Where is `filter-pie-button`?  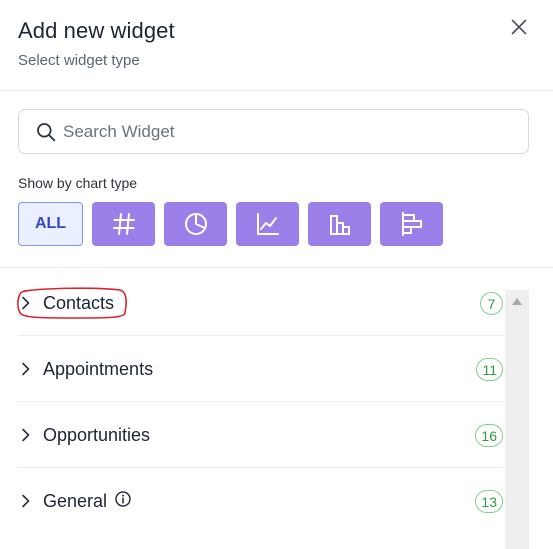
filter-pie-button is located at coordinates (195, 224).